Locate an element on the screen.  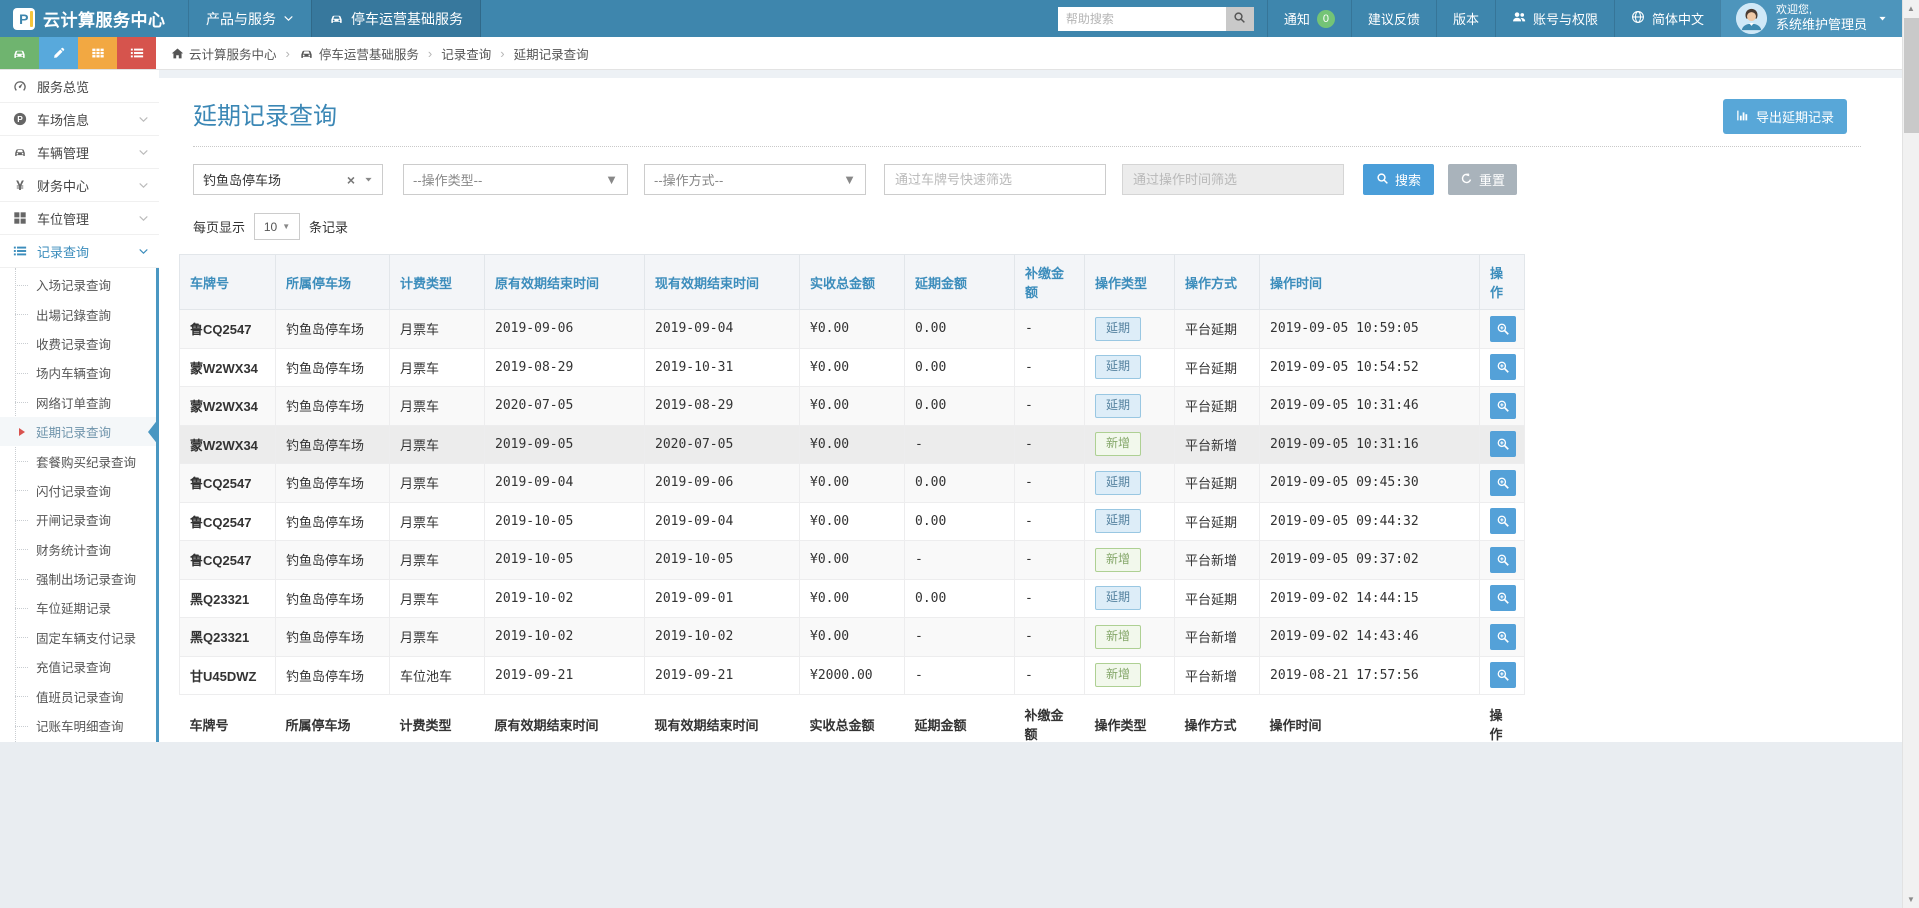
vertical-scrollbar: ▲ ▼ is located at coordinates (1910, 454).